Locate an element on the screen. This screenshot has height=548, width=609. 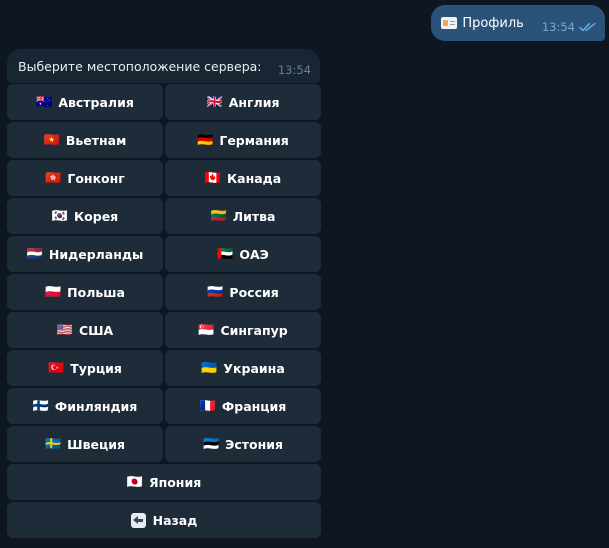
keyboard-row: 🇳🇱 Нидерланды 🇦🇪 ОАЭ is located at coordinates (164, 254).